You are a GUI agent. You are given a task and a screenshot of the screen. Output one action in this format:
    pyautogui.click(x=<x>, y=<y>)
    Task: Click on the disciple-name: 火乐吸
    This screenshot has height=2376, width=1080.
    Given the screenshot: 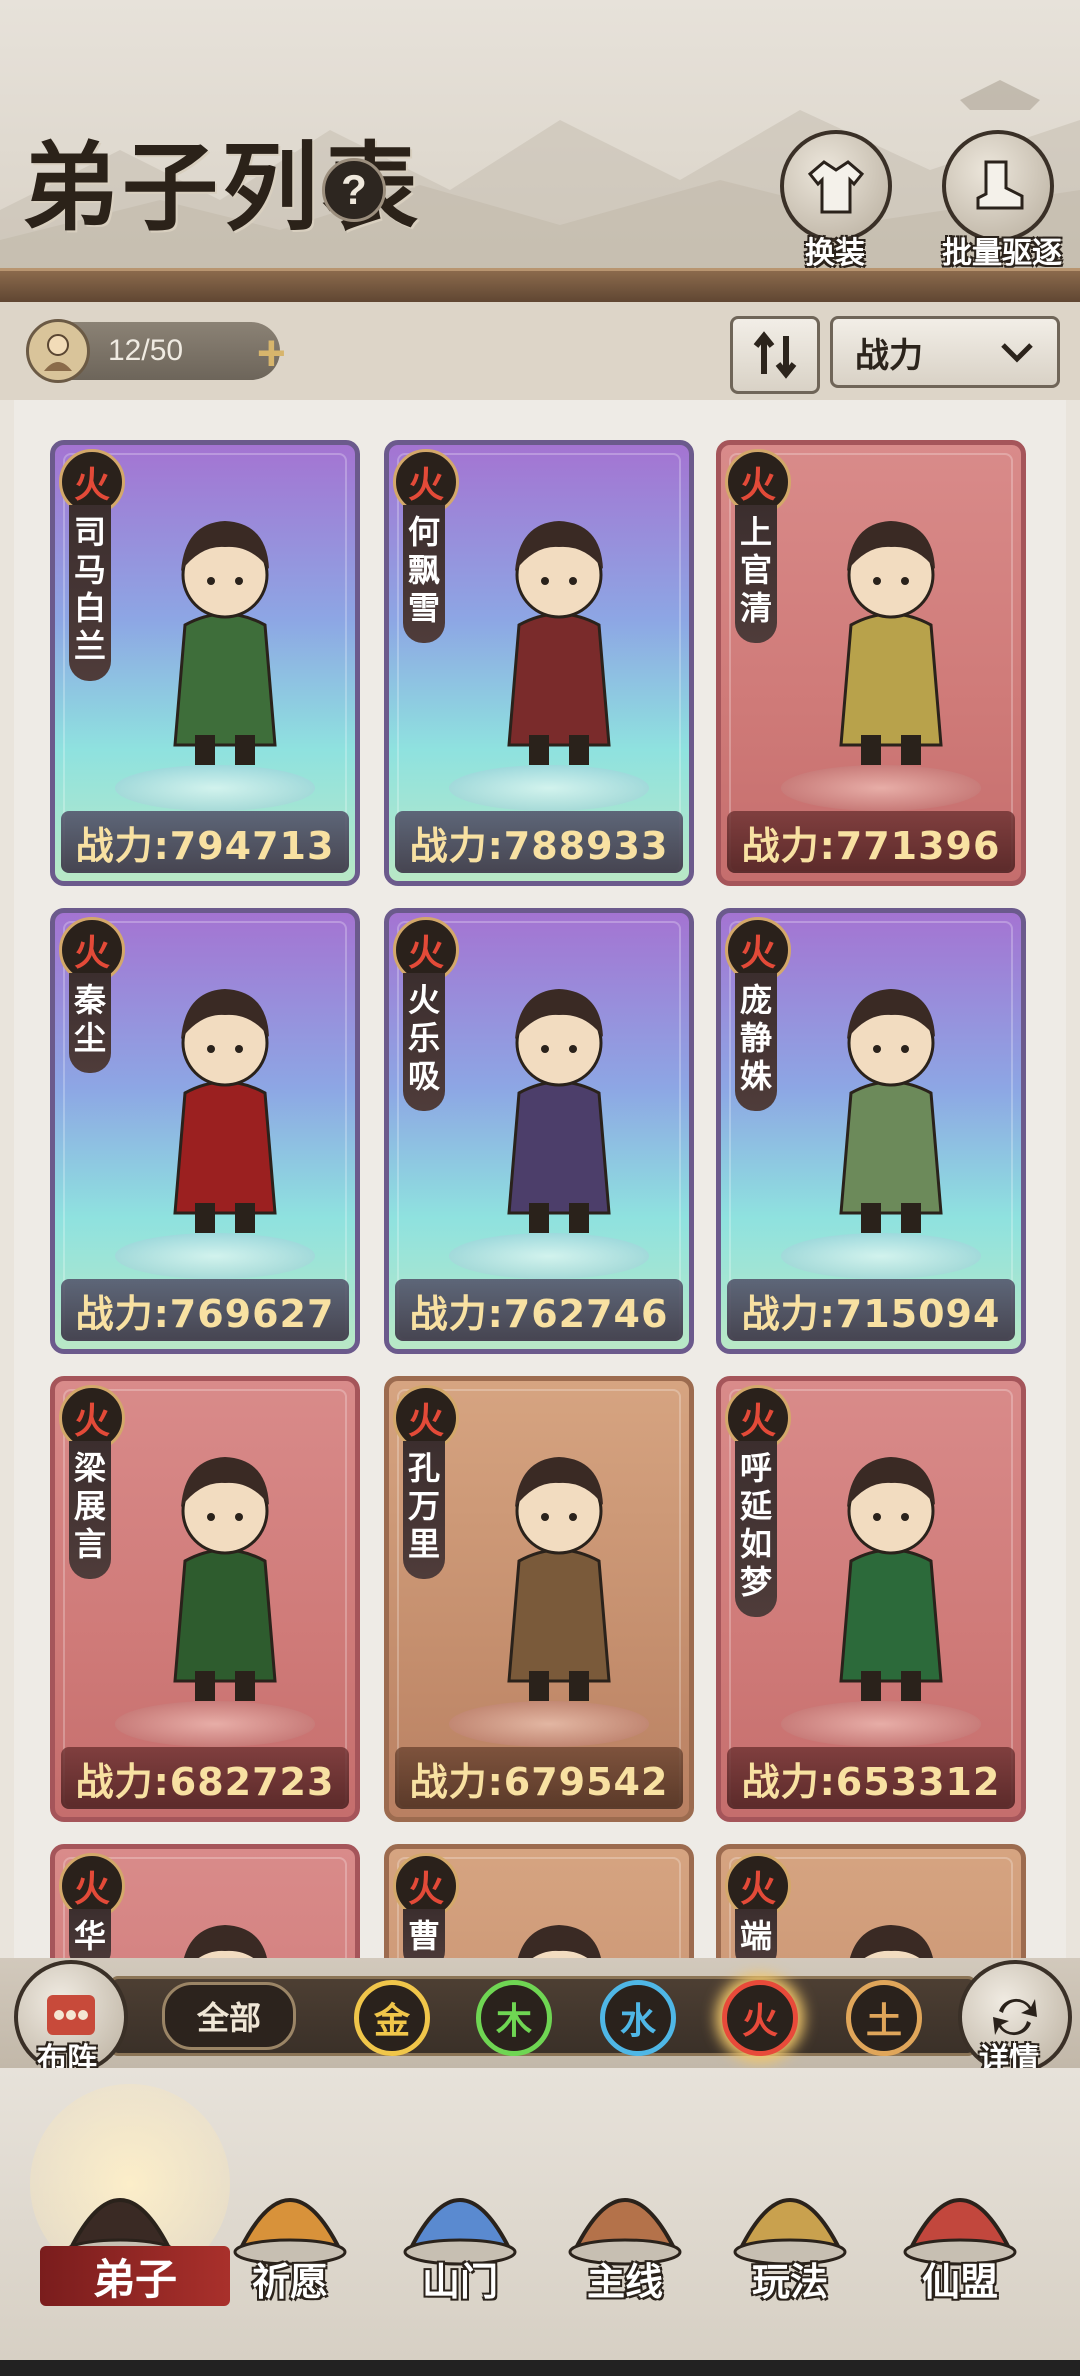 What is the action you would take?
    pyautogui.click(x=424, y=1042)
    